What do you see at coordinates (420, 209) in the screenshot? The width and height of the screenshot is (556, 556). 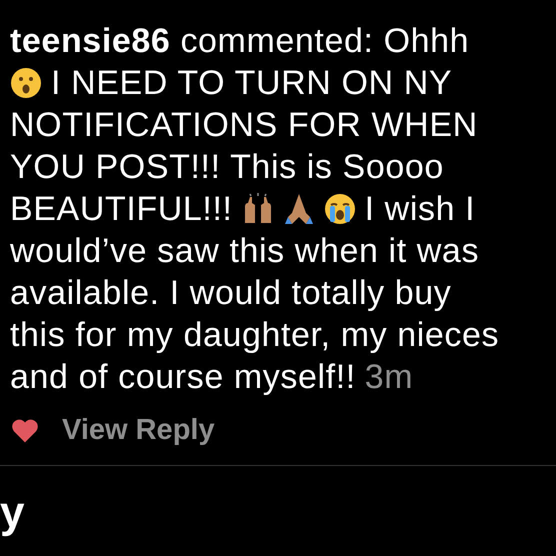 I see `comment-text: I wish I` at bounding box center [420, 209].